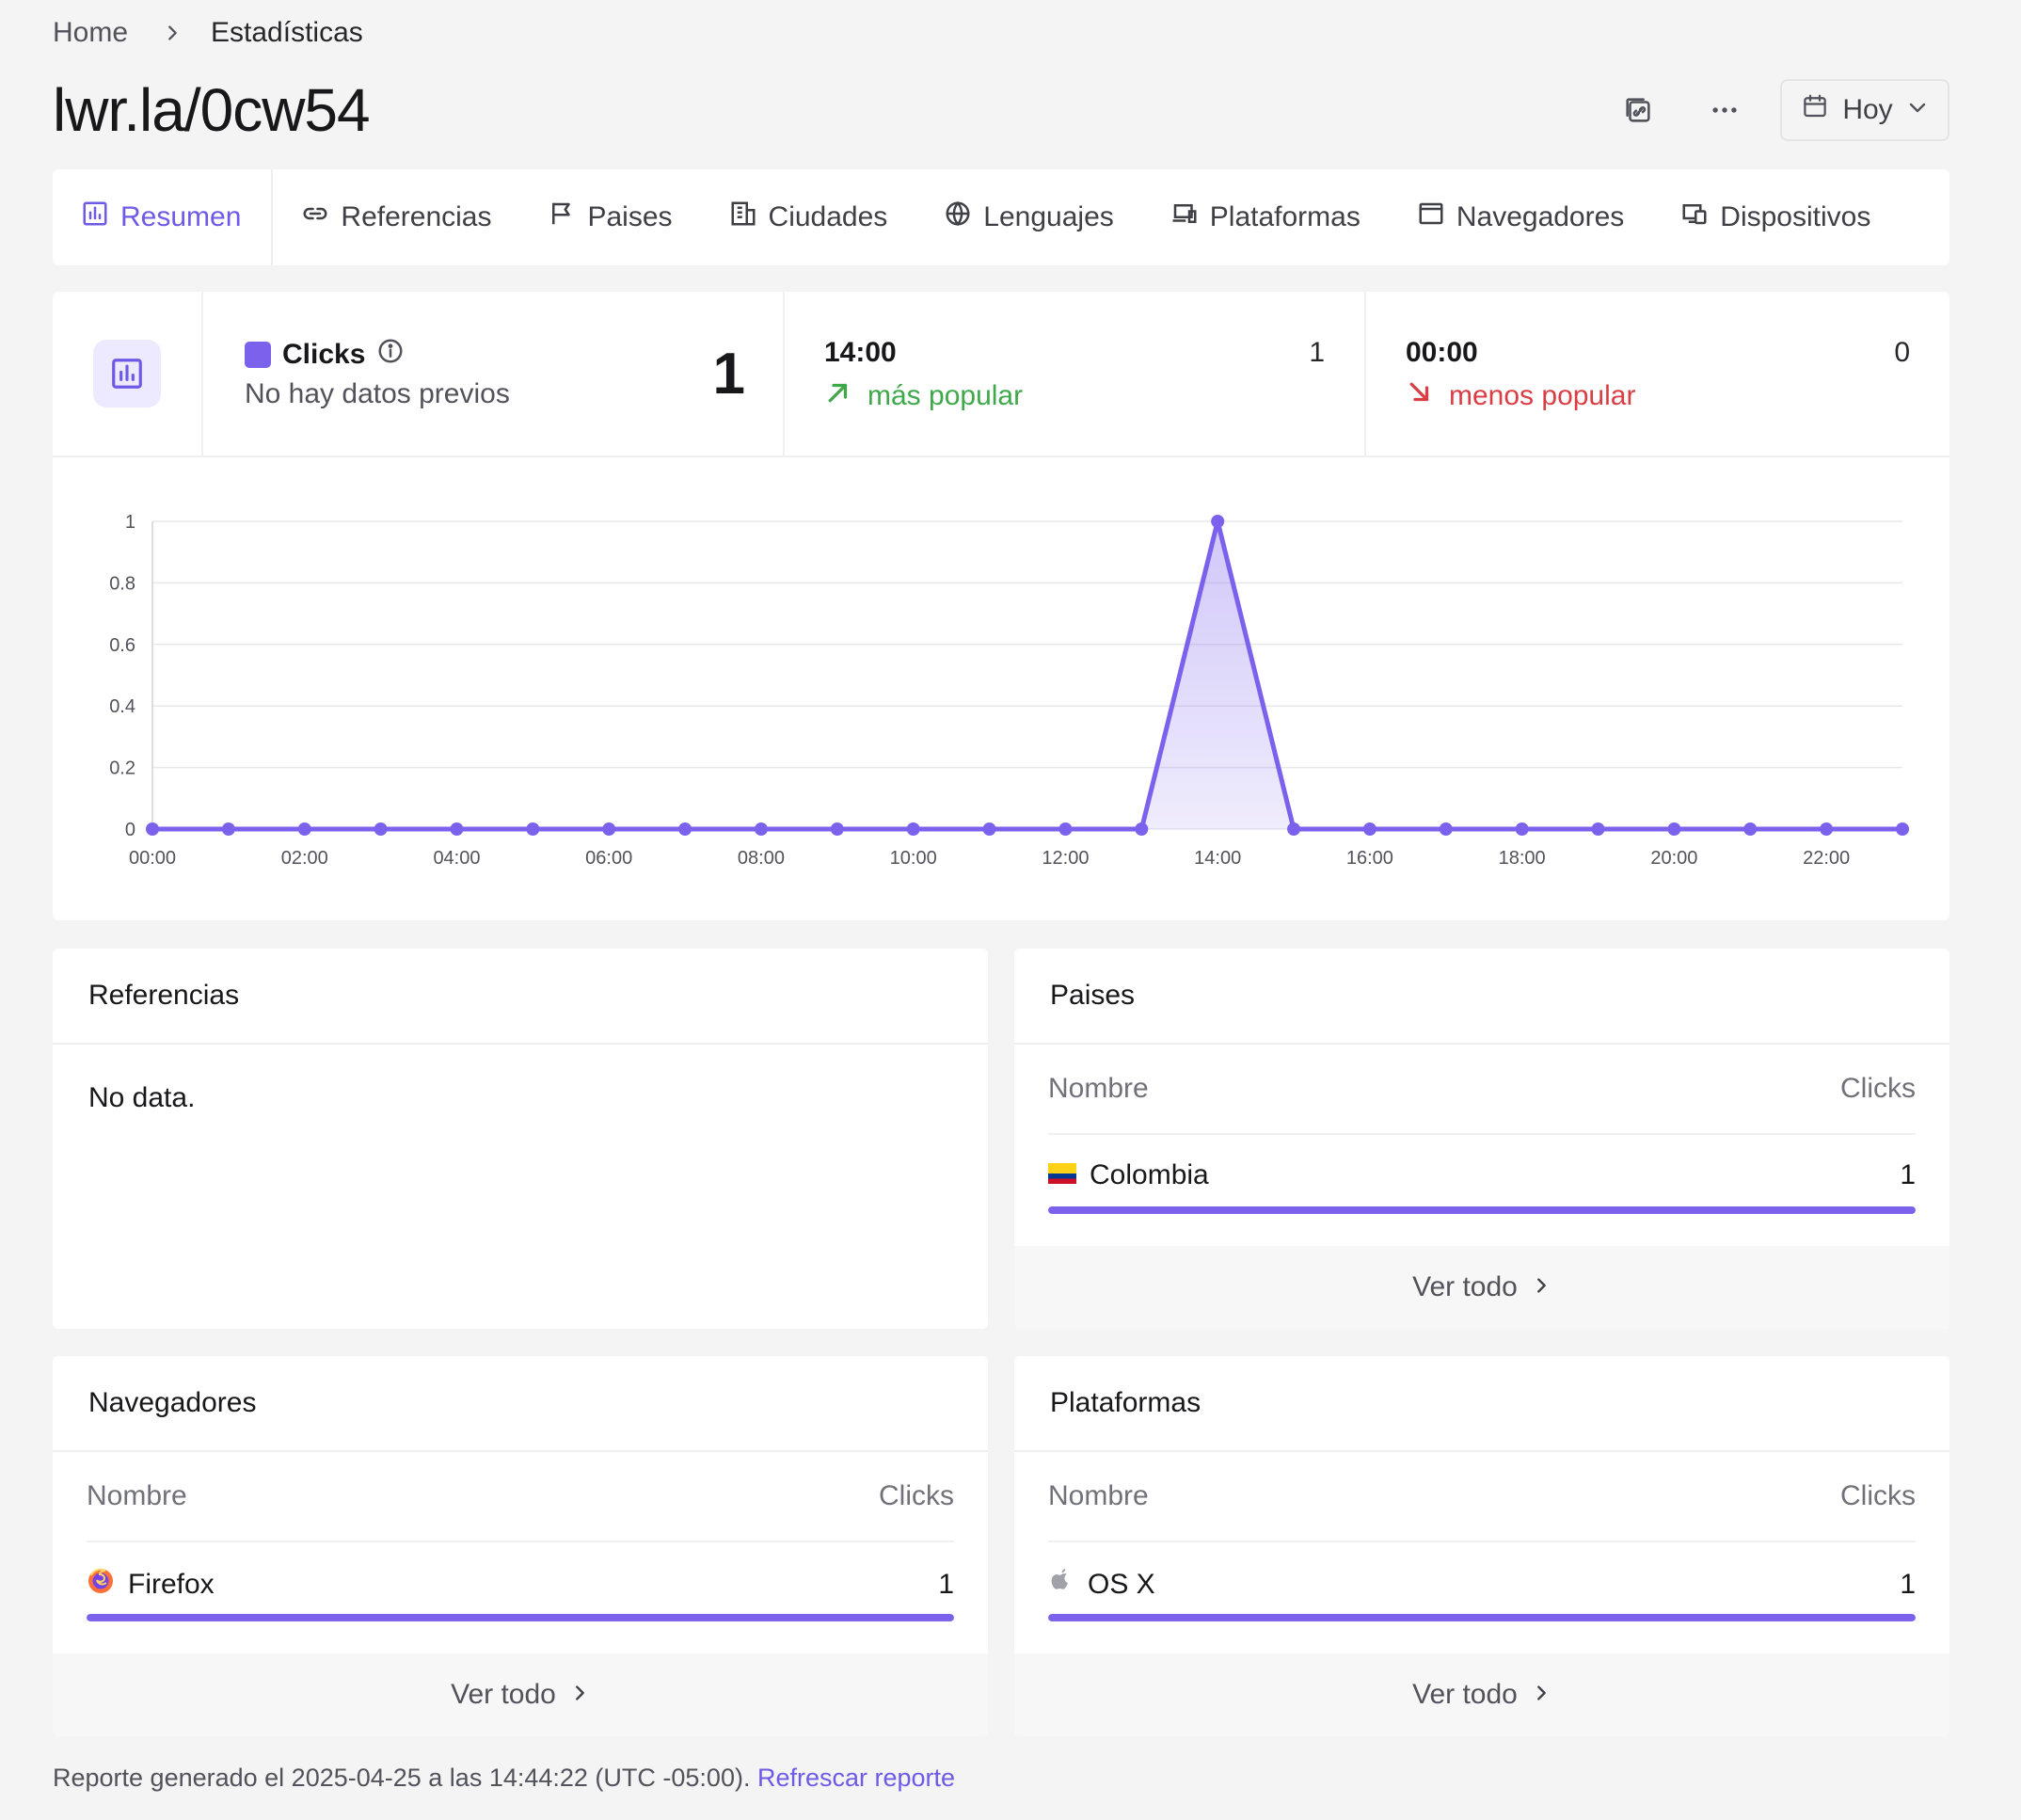 The height and width of the screenshot is (1820, 2021). Describe the element at coordinates (1482, 1584) in the screenshot. I see `table-row: OS X 1` at that location.